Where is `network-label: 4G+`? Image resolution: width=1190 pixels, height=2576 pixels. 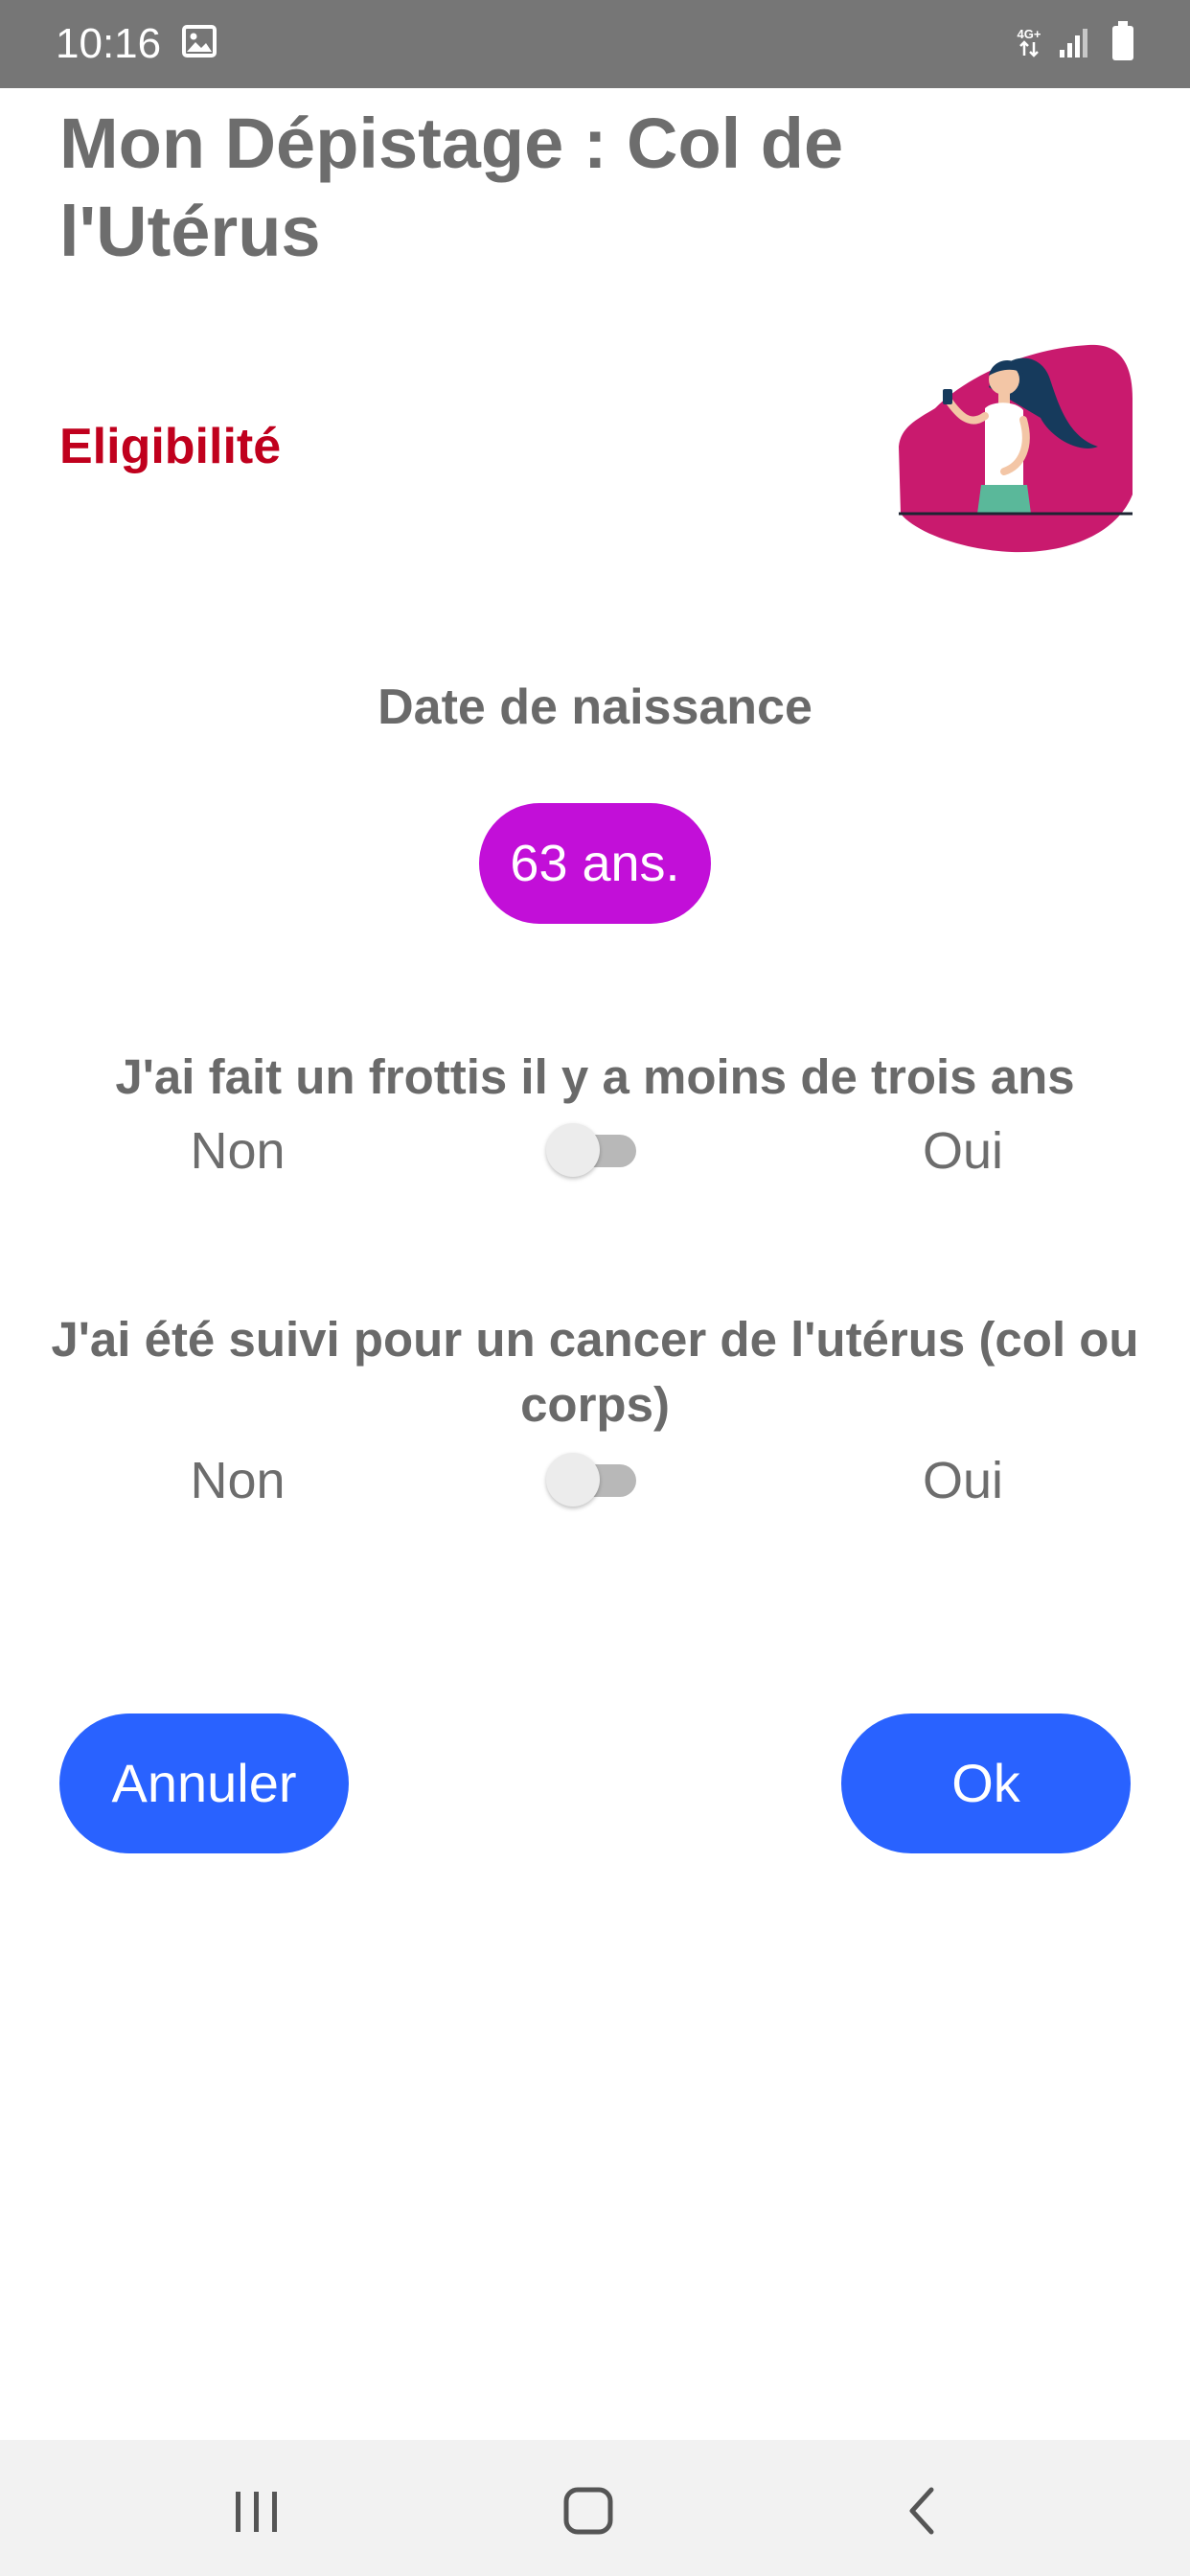
network-label: 4G+ is located at coordinates (1030, 34).